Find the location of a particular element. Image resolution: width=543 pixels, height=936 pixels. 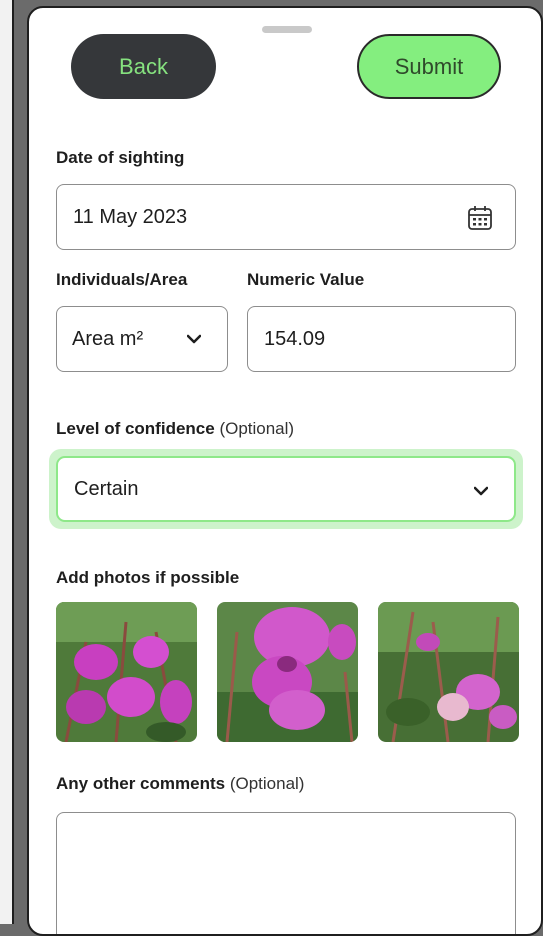

background-panel is located at coordinates (7, 462).